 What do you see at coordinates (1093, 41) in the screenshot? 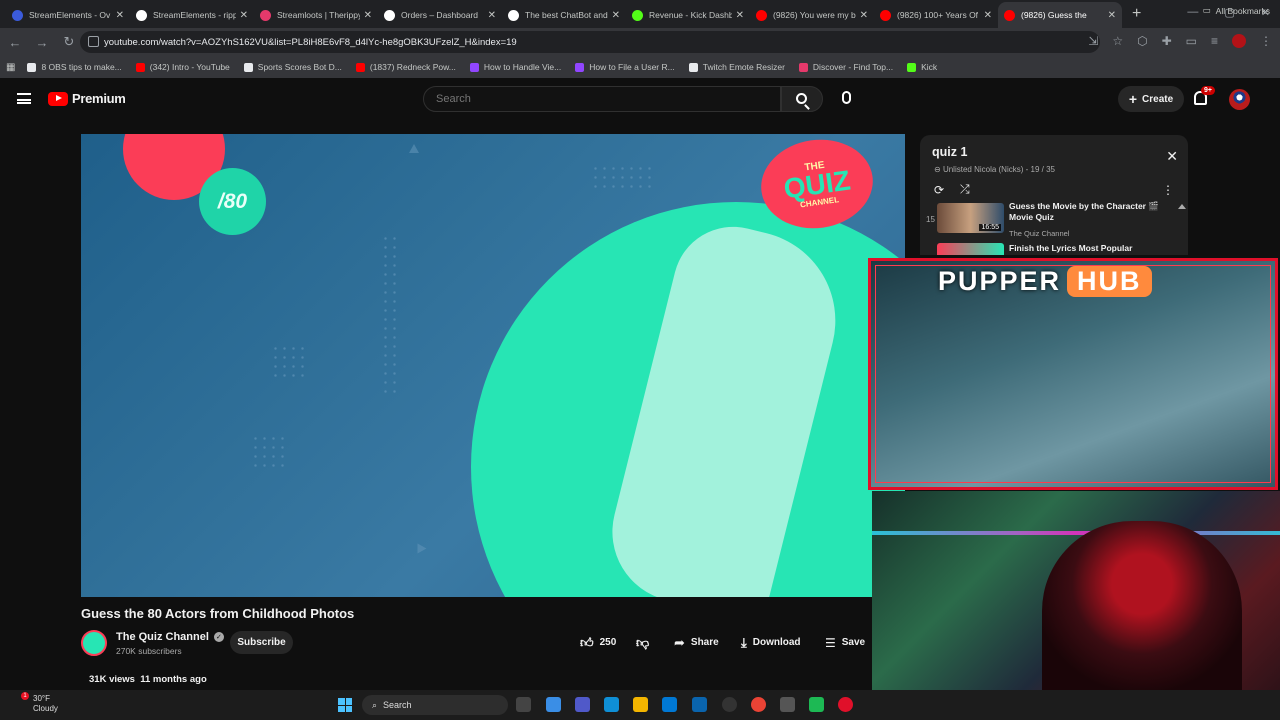
I see `install-icon: ⇲` at bounding box center [1093, 41].